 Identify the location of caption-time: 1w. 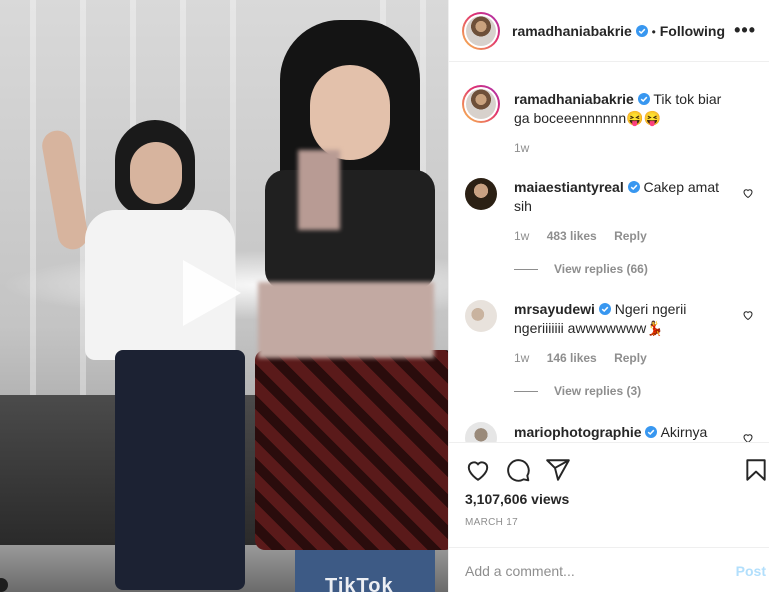
(521, 148).